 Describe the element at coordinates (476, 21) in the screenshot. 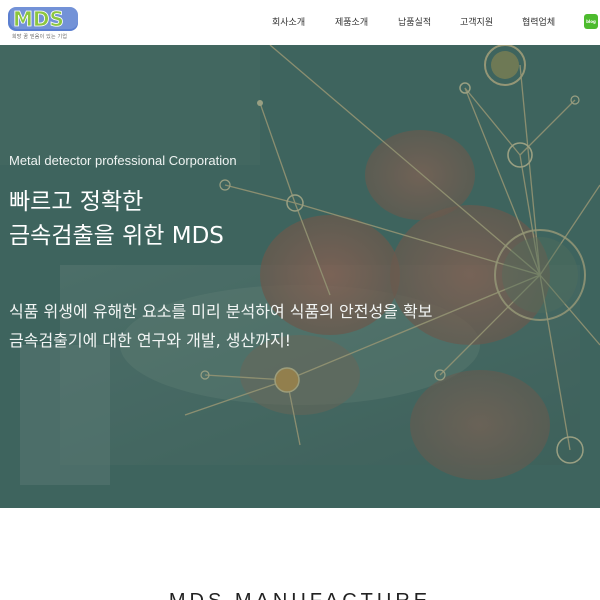

I see `nav-item-support: 고객지원` at that location.